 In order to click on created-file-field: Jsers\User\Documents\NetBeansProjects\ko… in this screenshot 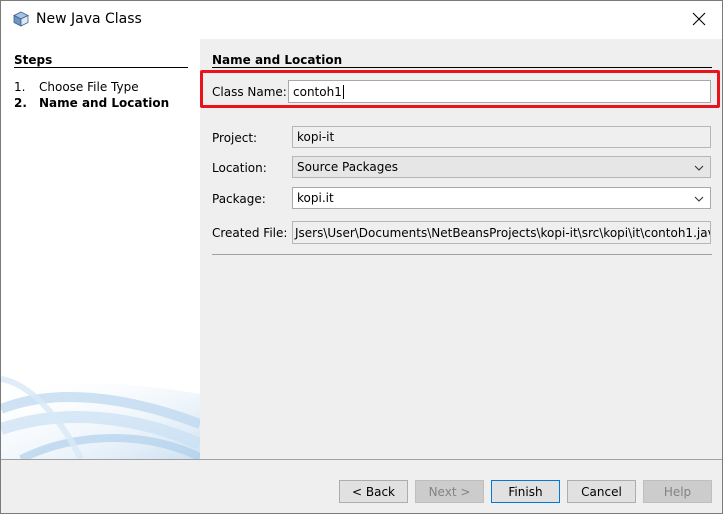, I will do `click(501, 232)`.